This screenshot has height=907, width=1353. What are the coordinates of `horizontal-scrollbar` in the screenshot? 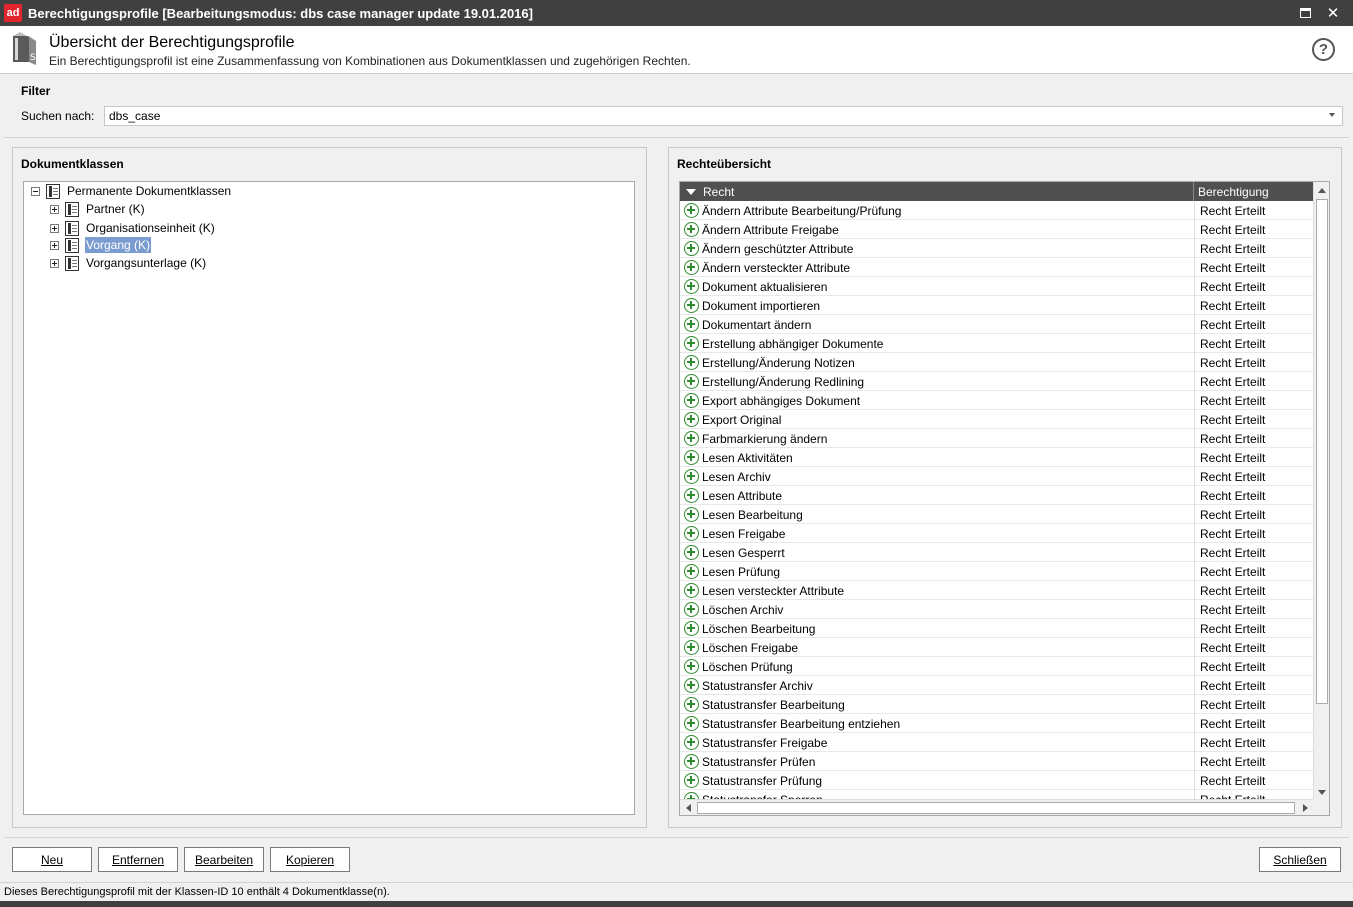 It's located at (996, 807).